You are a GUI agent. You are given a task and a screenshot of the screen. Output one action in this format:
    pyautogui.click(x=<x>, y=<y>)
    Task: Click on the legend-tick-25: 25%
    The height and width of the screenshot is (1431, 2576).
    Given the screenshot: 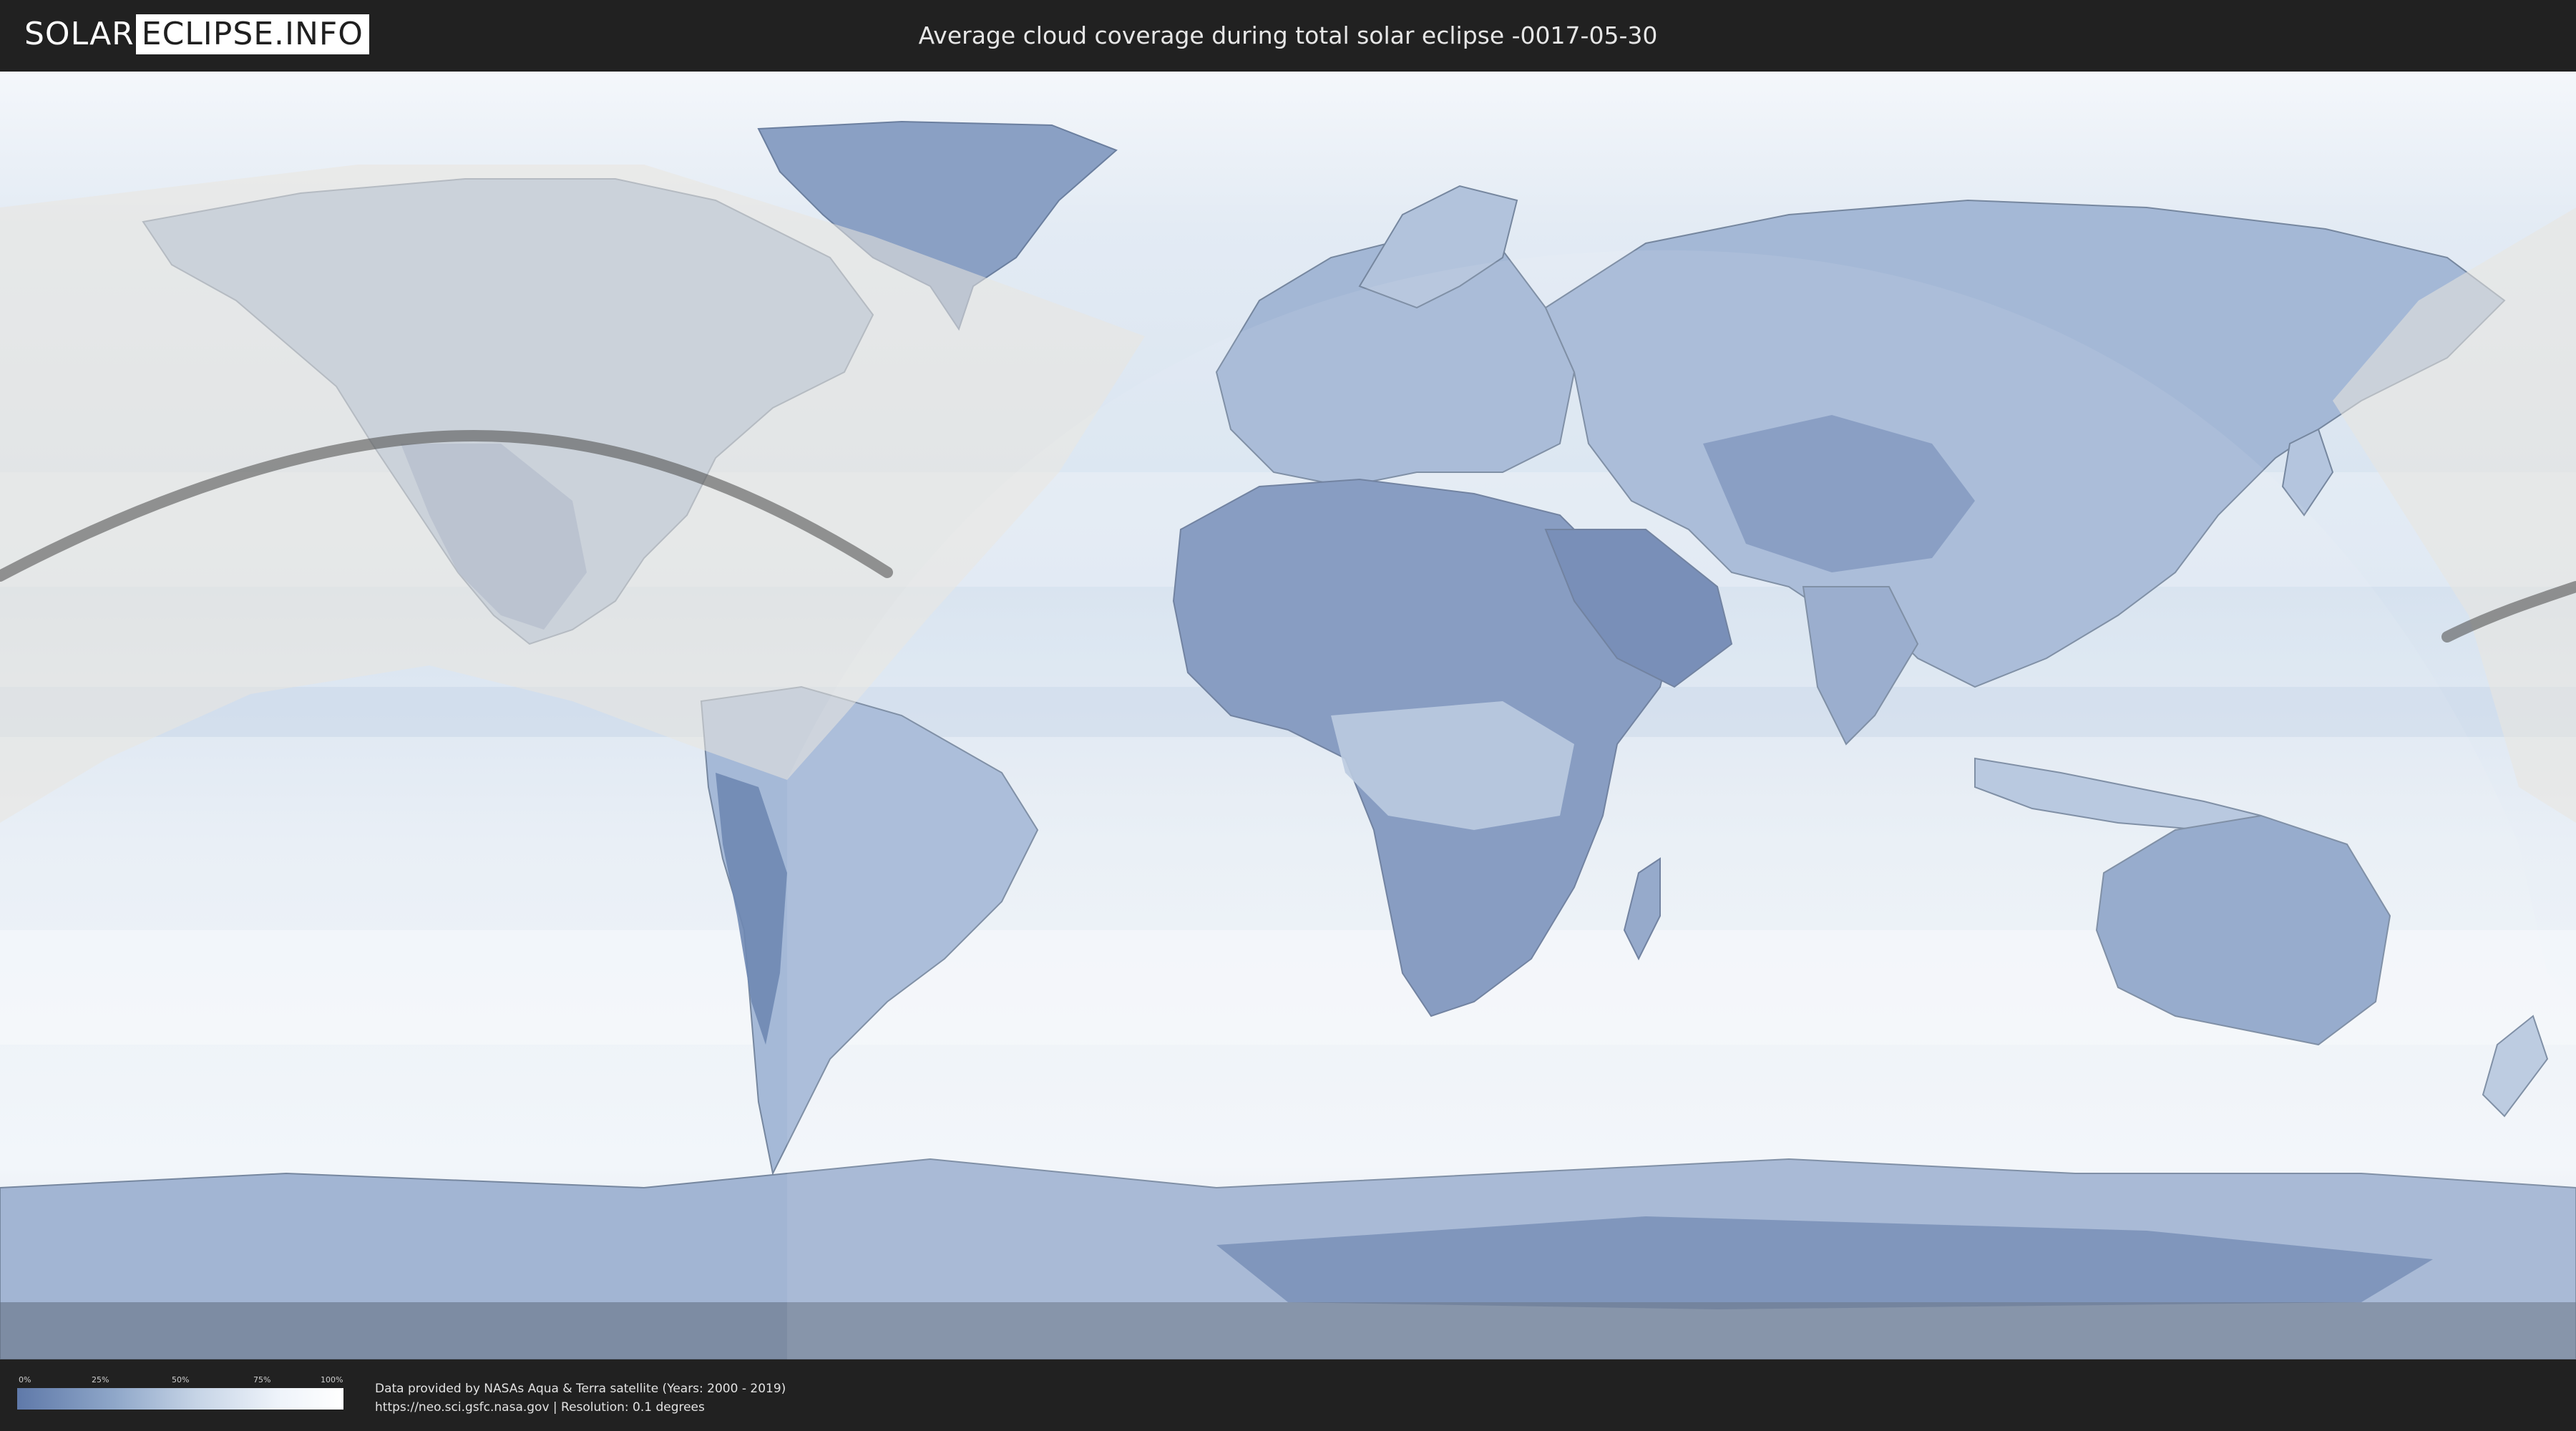 What is the action you would take?
    pyautogui.click(x=100, y=1379)
    